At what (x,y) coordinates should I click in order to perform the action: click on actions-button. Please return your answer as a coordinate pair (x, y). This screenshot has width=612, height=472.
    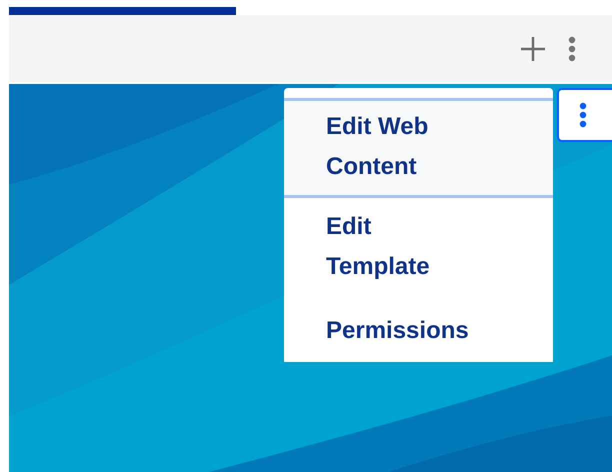
    Looking at the image, I should click on (584, 115).